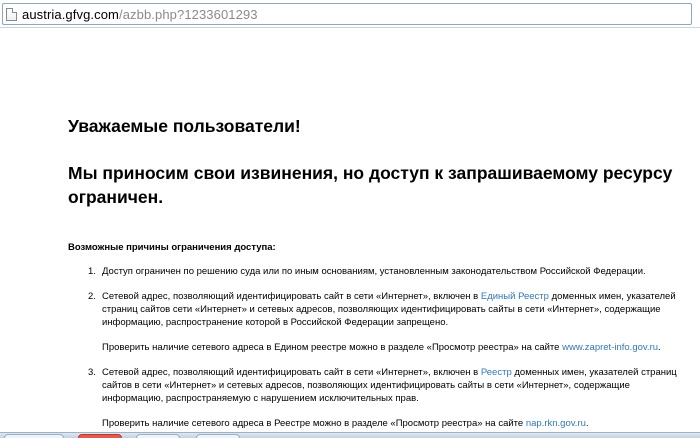 The height and width of the screenshot is (438, 700). I want to click on page-icon, so click(11, 14).